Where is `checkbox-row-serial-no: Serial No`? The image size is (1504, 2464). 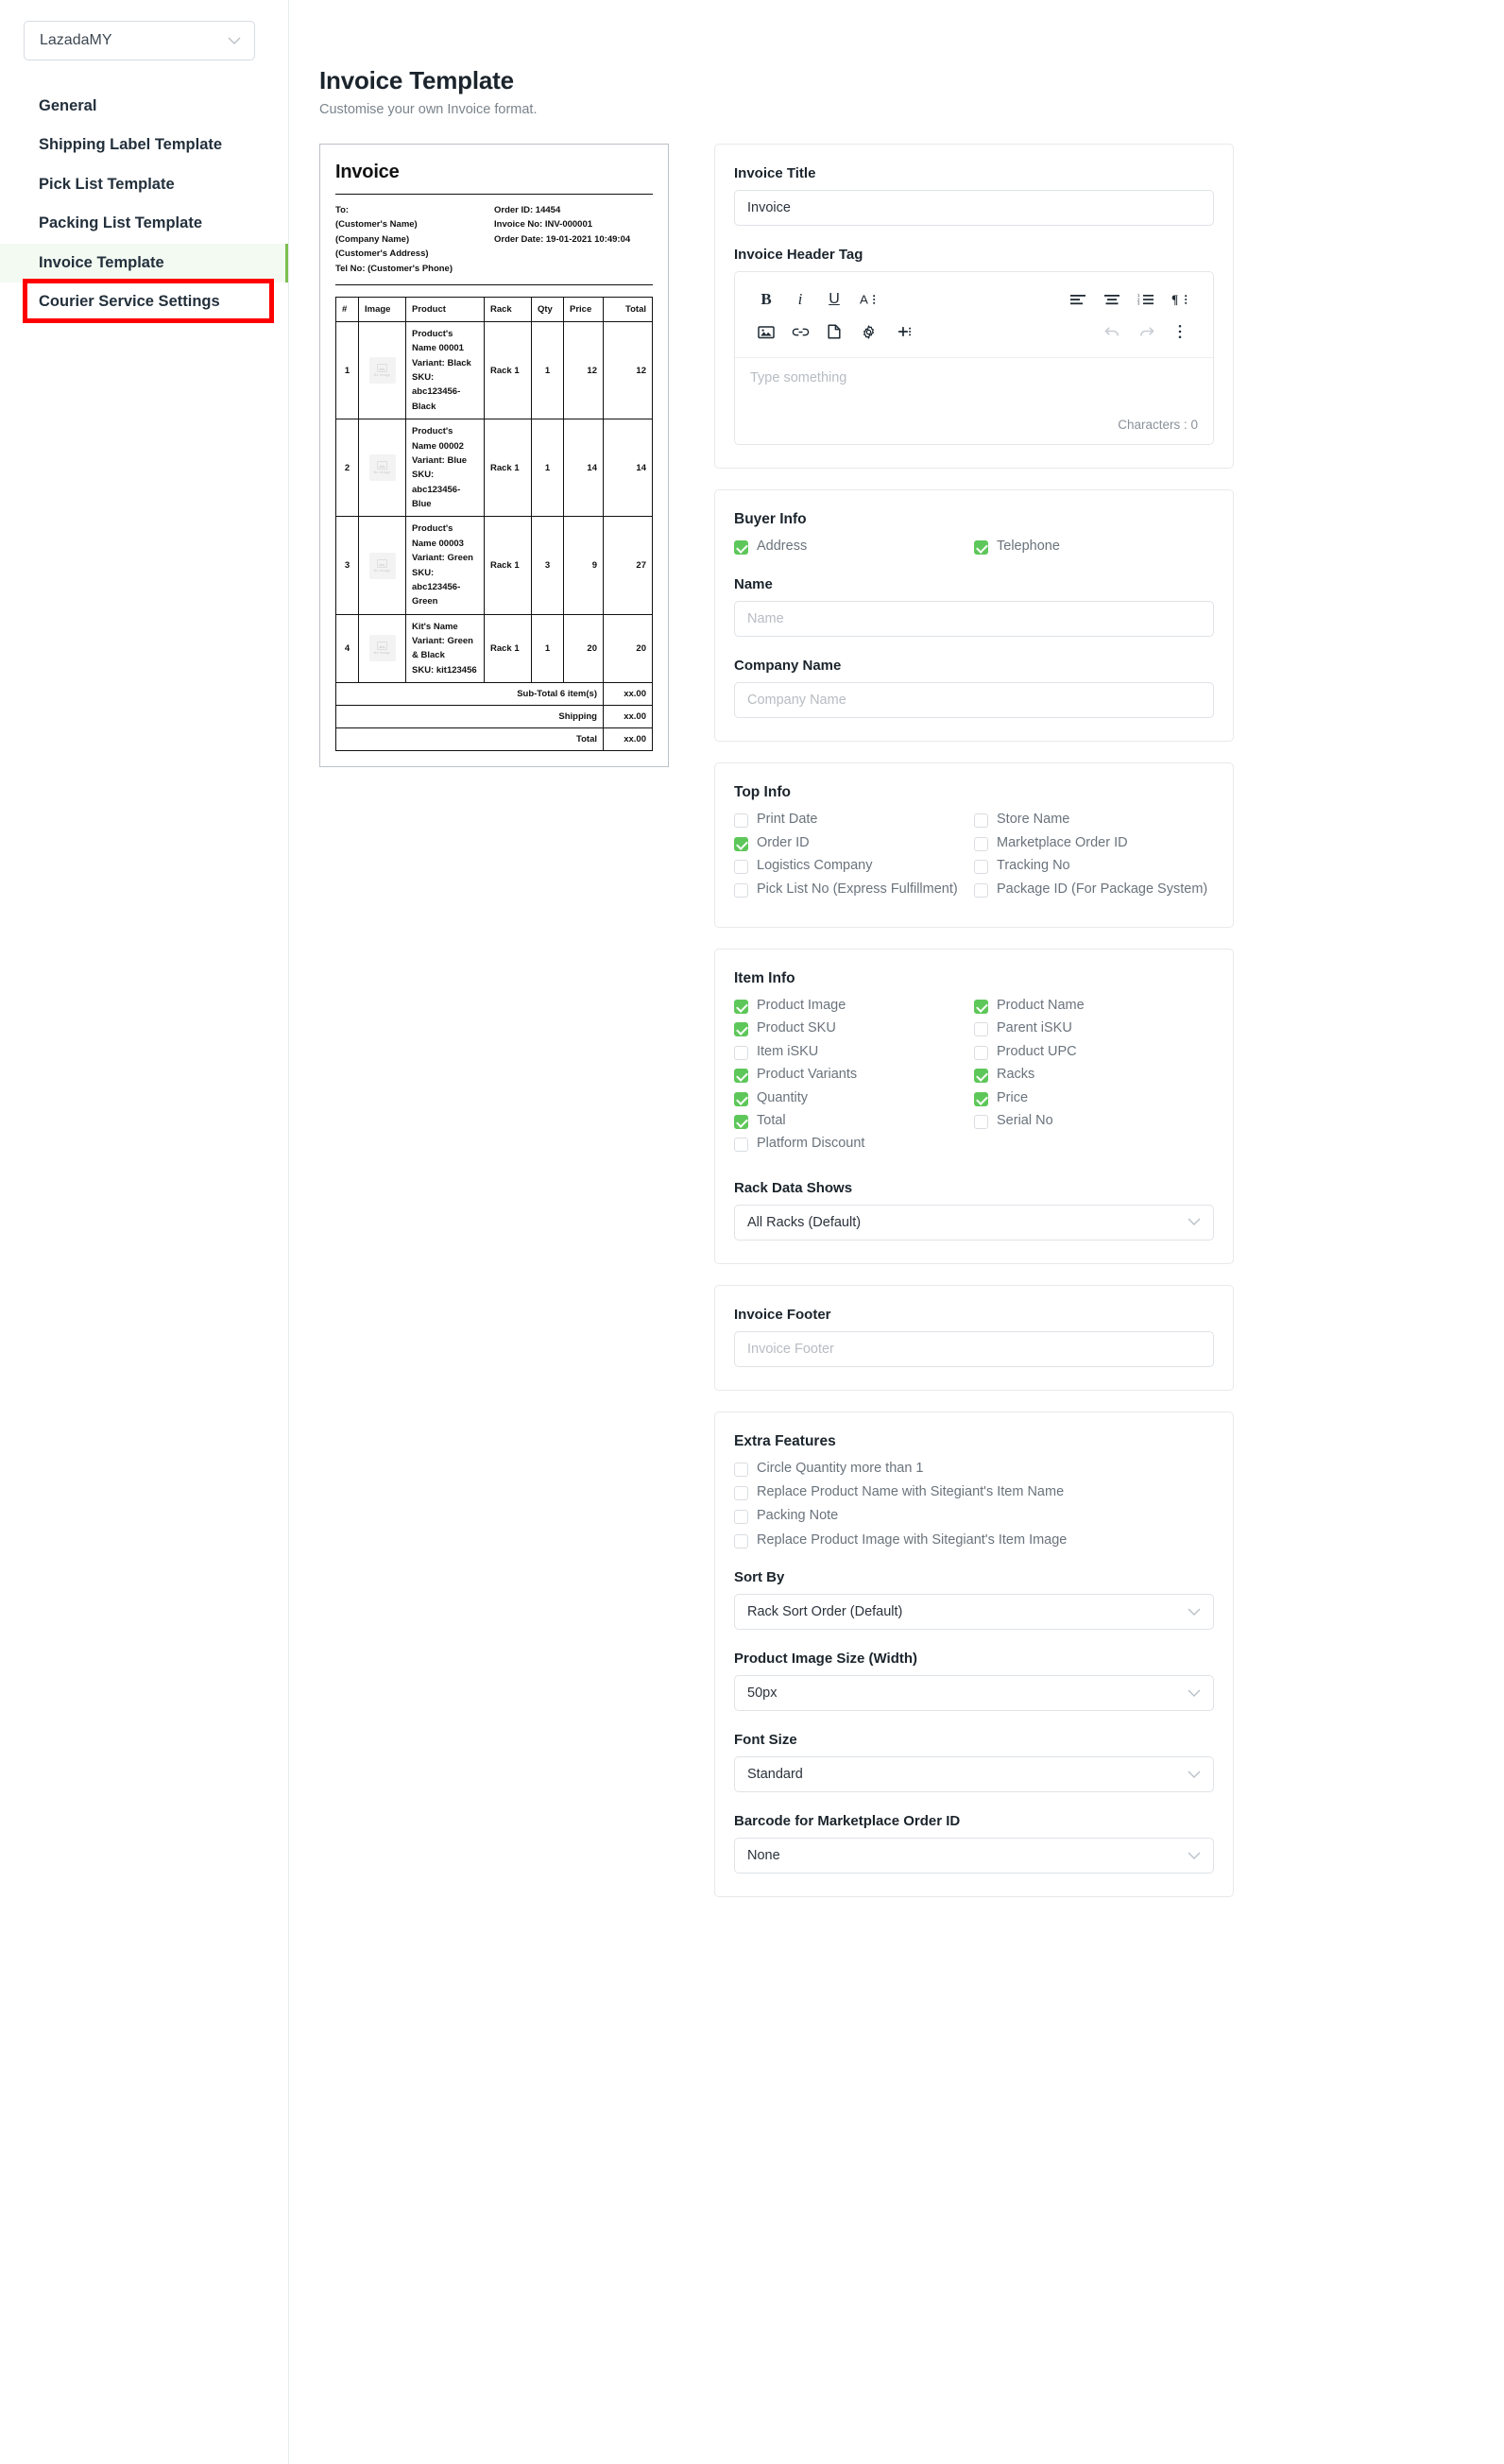
checkbox-row-serial-no: Serial No is located at coordinates (1094, 1121).